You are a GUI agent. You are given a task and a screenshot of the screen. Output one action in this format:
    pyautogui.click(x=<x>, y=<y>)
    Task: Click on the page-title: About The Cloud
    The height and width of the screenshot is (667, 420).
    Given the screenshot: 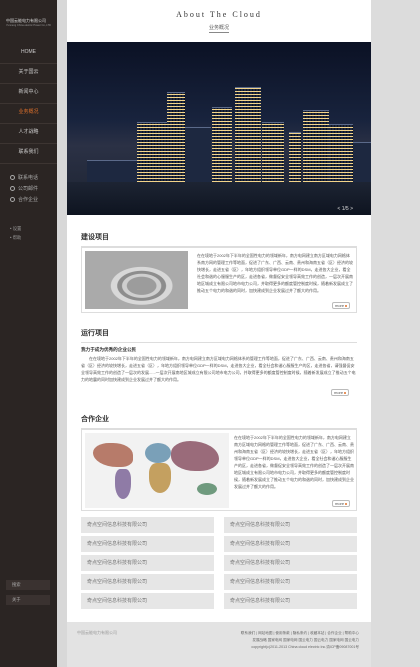 What is the action you would take?
    pyautogui.click(x=219, y=14)
    